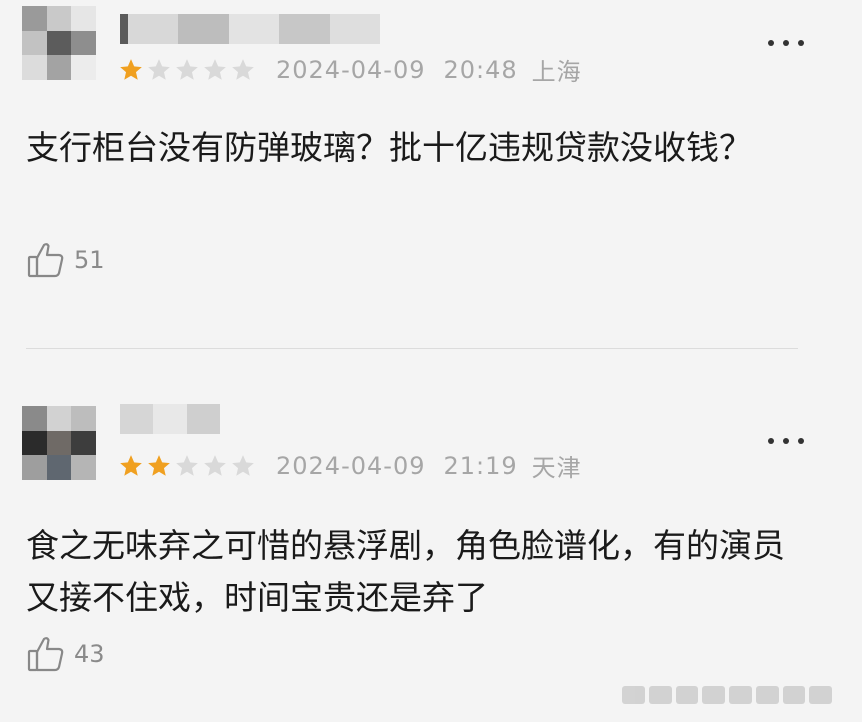 This screenshot has height=722, width=862. I want to click on like-button: 51, so click(65, 260).